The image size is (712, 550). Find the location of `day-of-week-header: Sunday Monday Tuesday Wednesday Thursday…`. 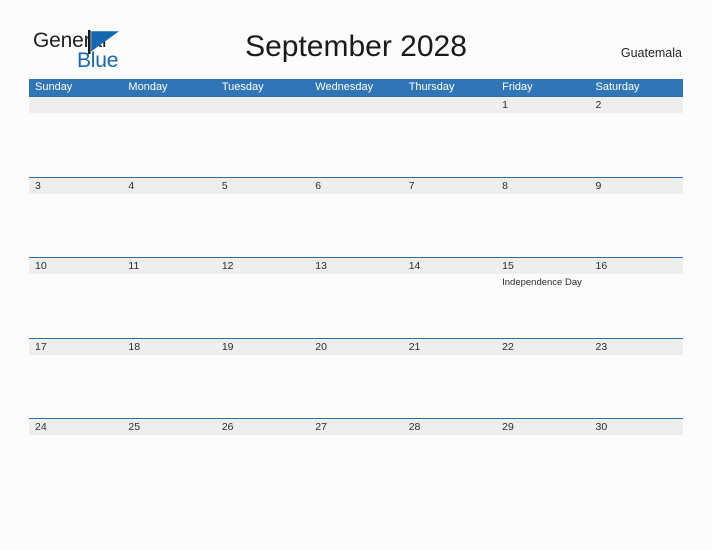

day-of-week-header: Sunday Monday Tuesday Wednesday Thursday… is located at coordinates (356, 87).